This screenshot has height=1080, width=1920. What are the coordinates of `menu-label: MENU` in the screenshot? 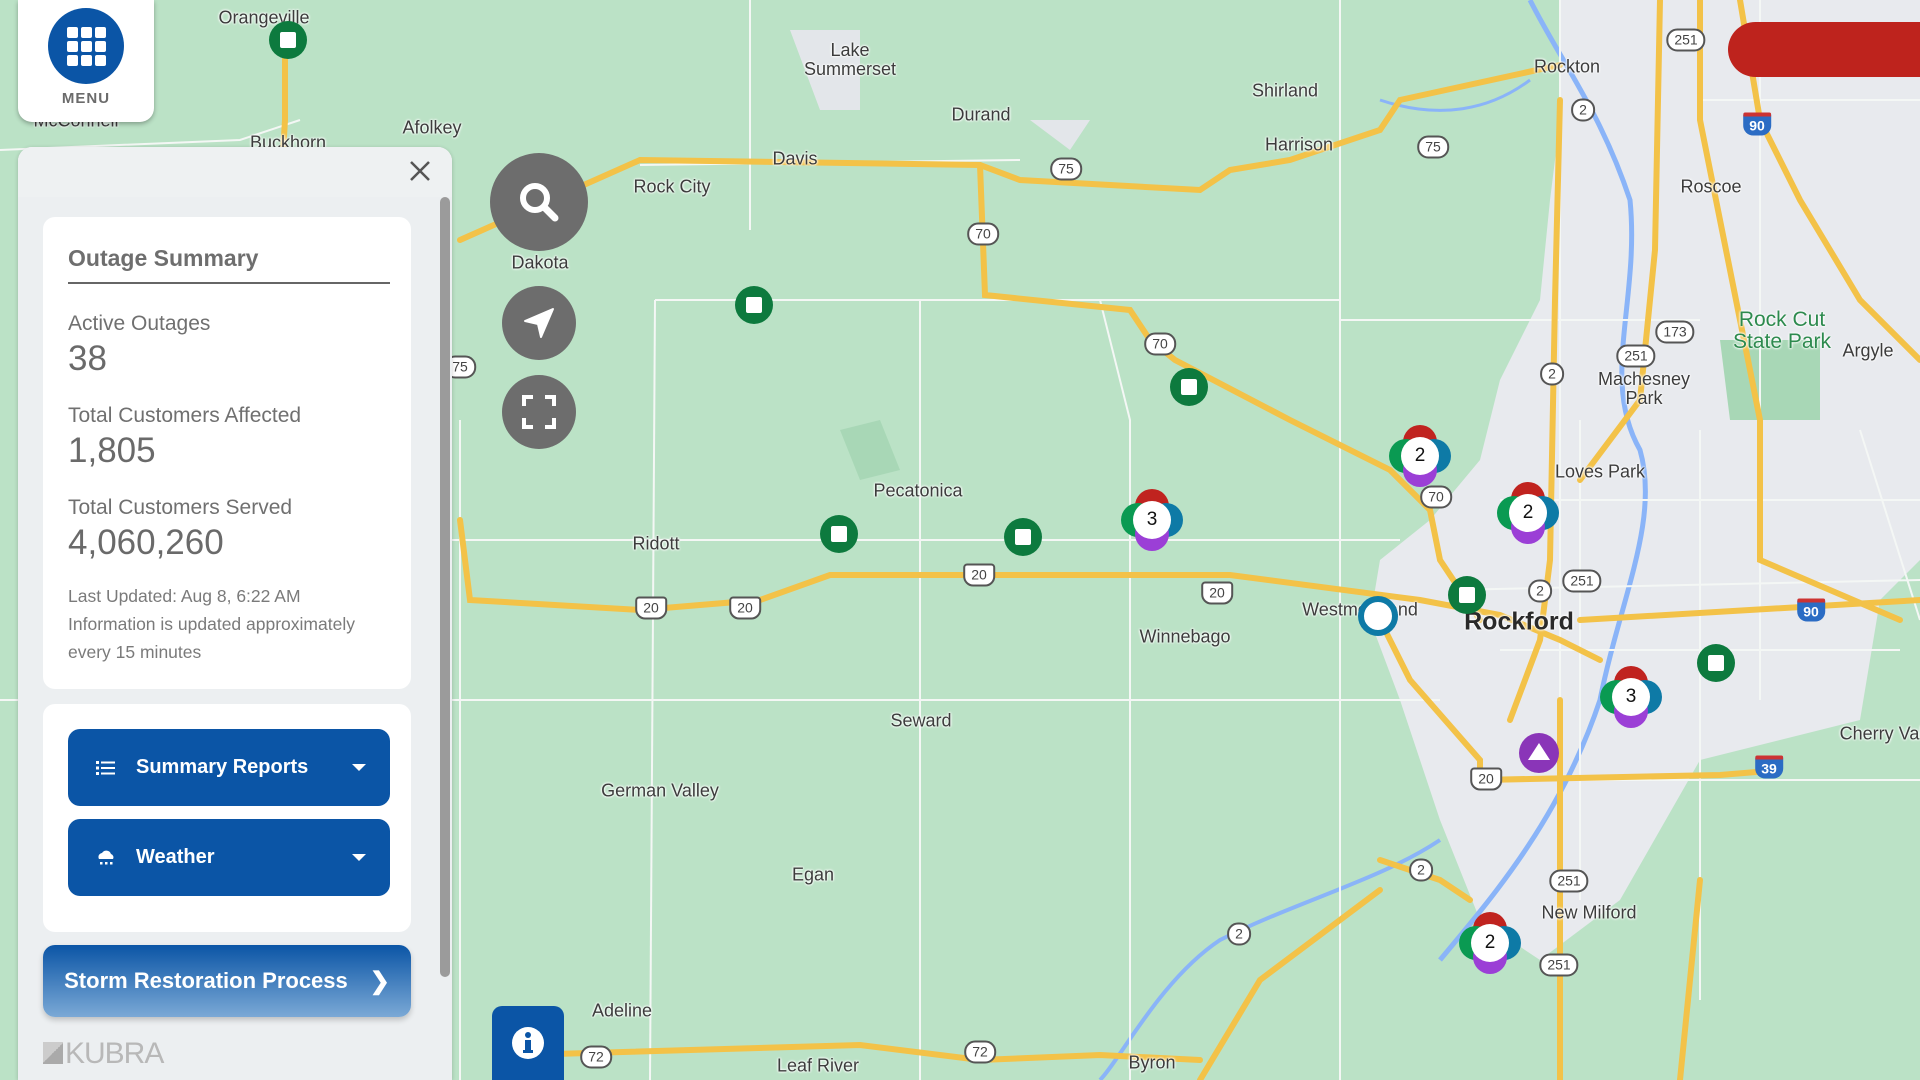 It's located at (86, 98).